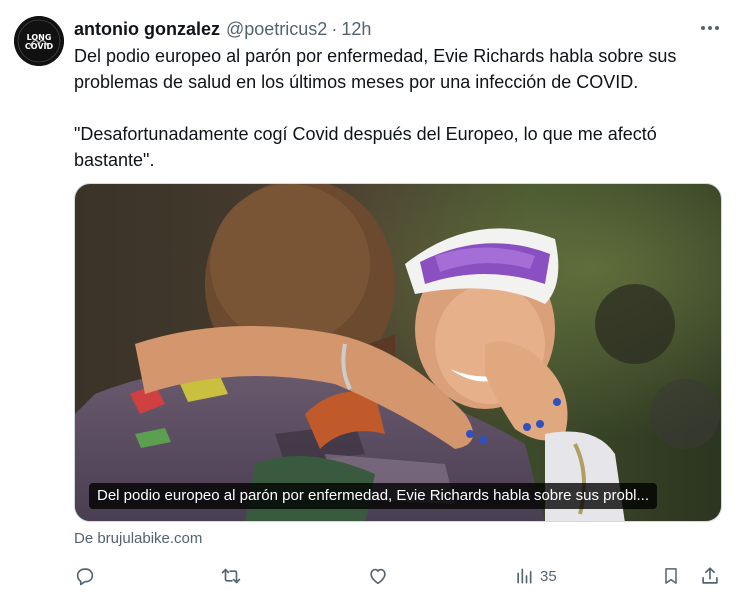 Image resolution: width=744 pixels, height=604 pixels. I want to click on more-options-button, so click(710, 28).